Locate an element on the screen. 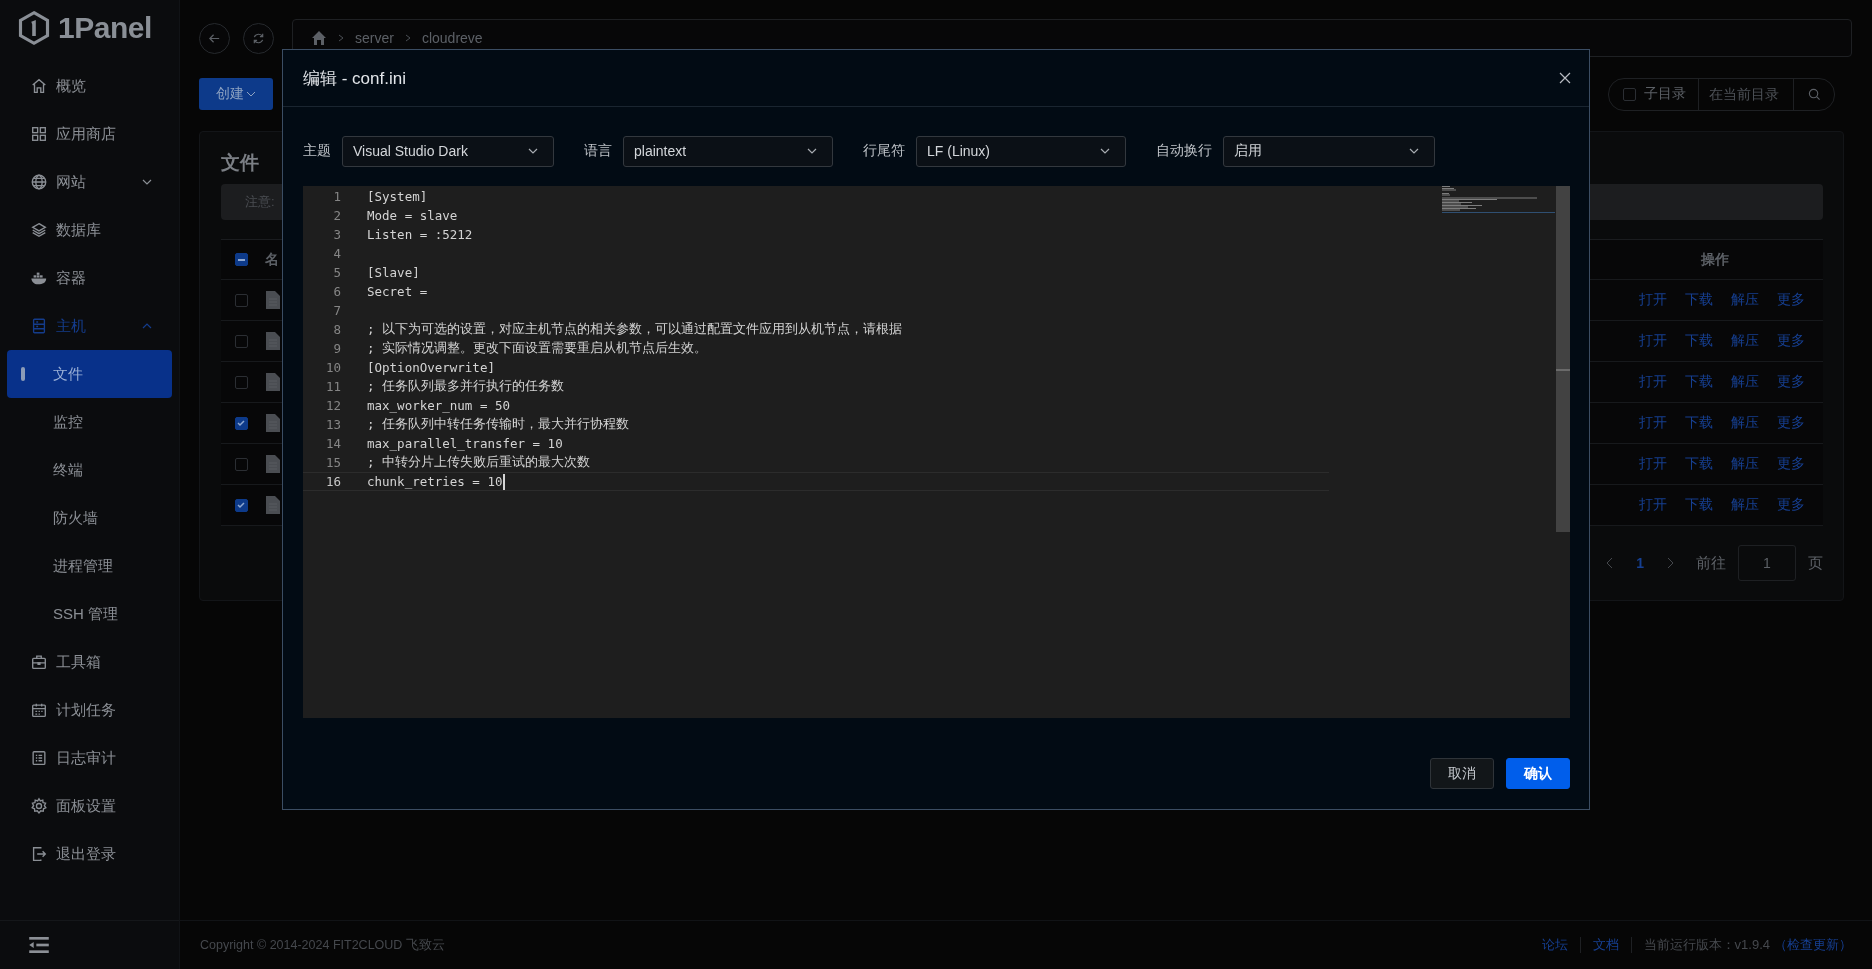  line-number: 8 is located at coordinates (336, 329).